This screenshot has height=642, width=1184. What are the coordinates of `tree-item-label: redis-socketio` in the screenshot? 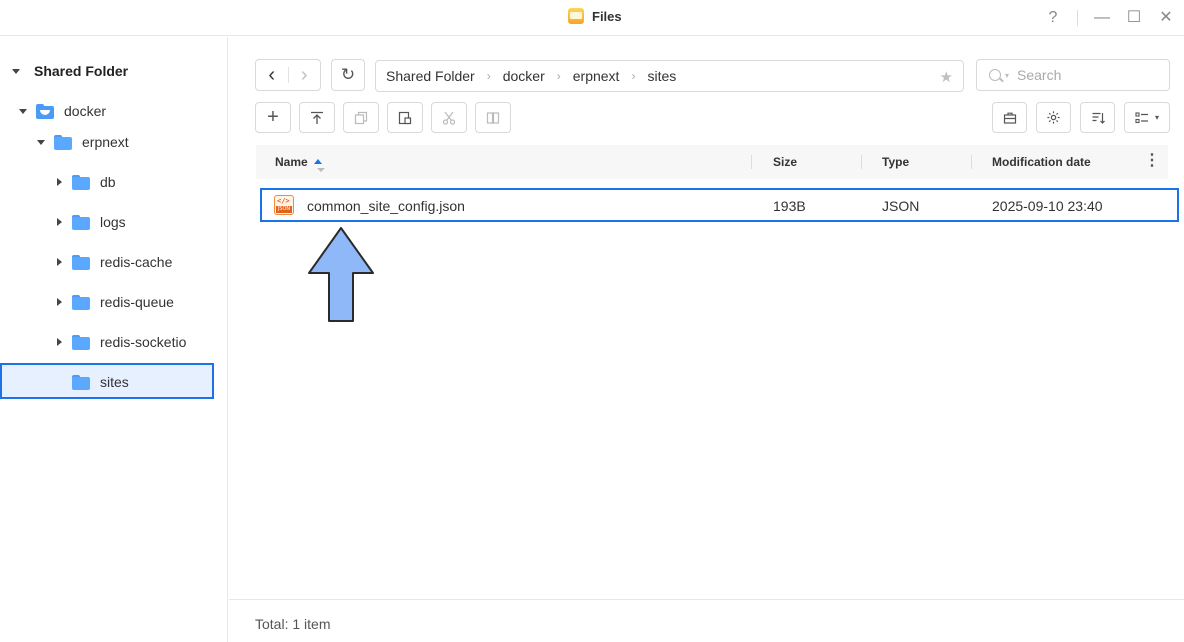 It's located at (143, 342).